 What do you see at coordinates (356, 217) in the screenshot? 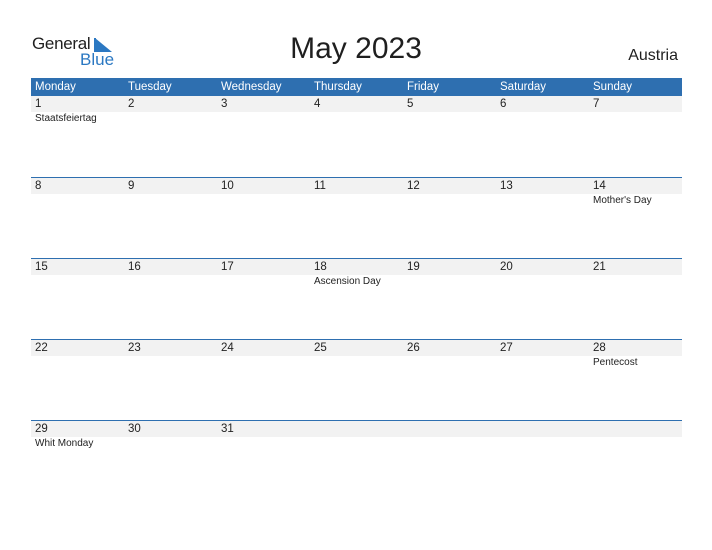
I see `week-row: 8 9 10 11 12 13 14 Mother's Day` at bounding box center [356, 217].